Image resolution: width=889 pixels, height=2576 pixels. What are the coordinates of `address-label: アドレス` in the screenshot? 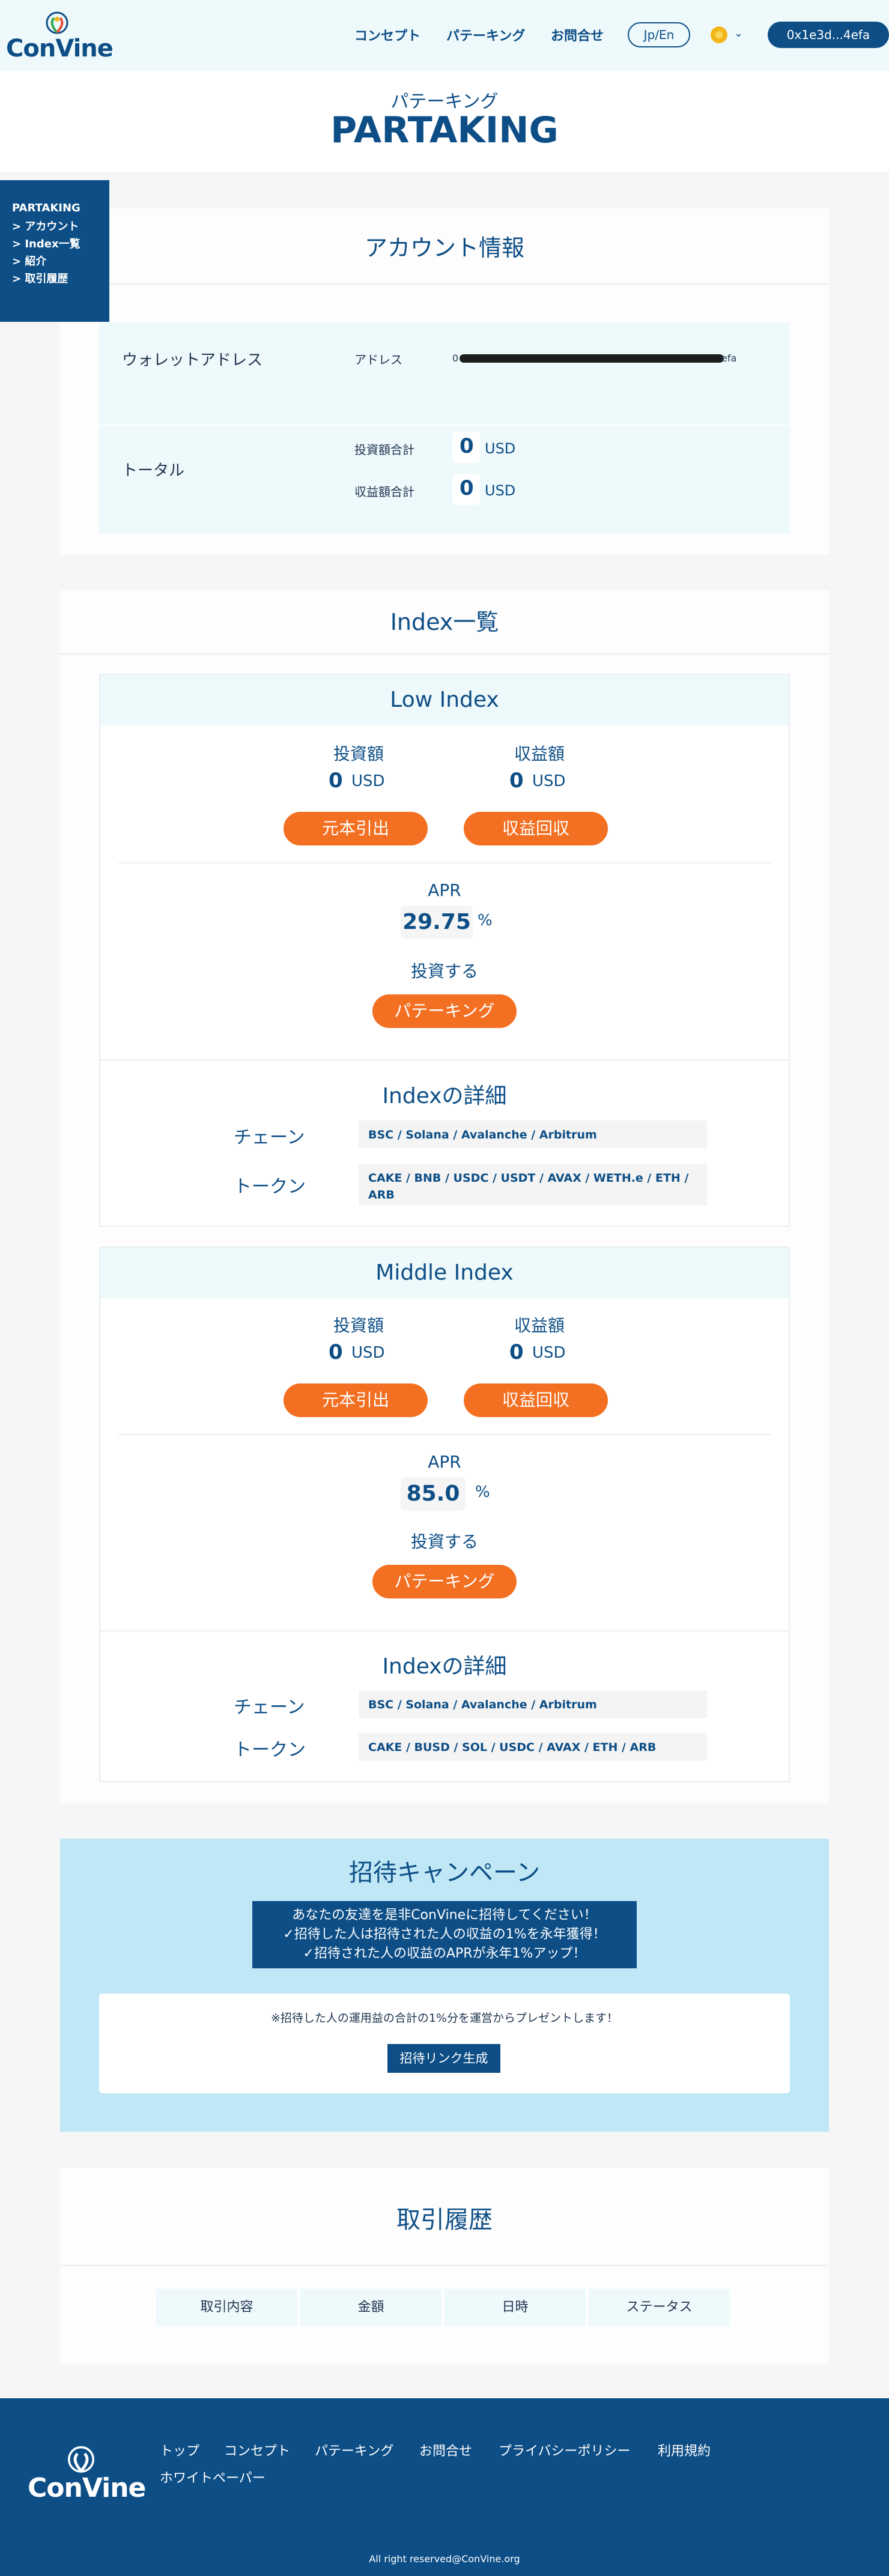 It's located at (378, 359).